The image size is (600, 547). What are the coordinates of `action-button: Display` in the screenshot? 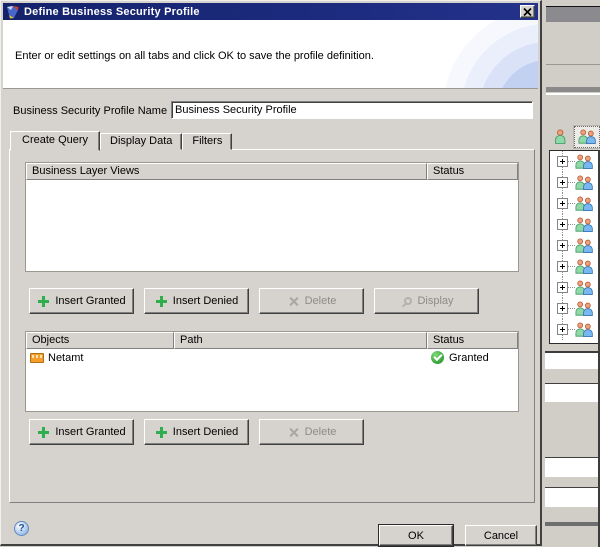 It's located at (426, 301).